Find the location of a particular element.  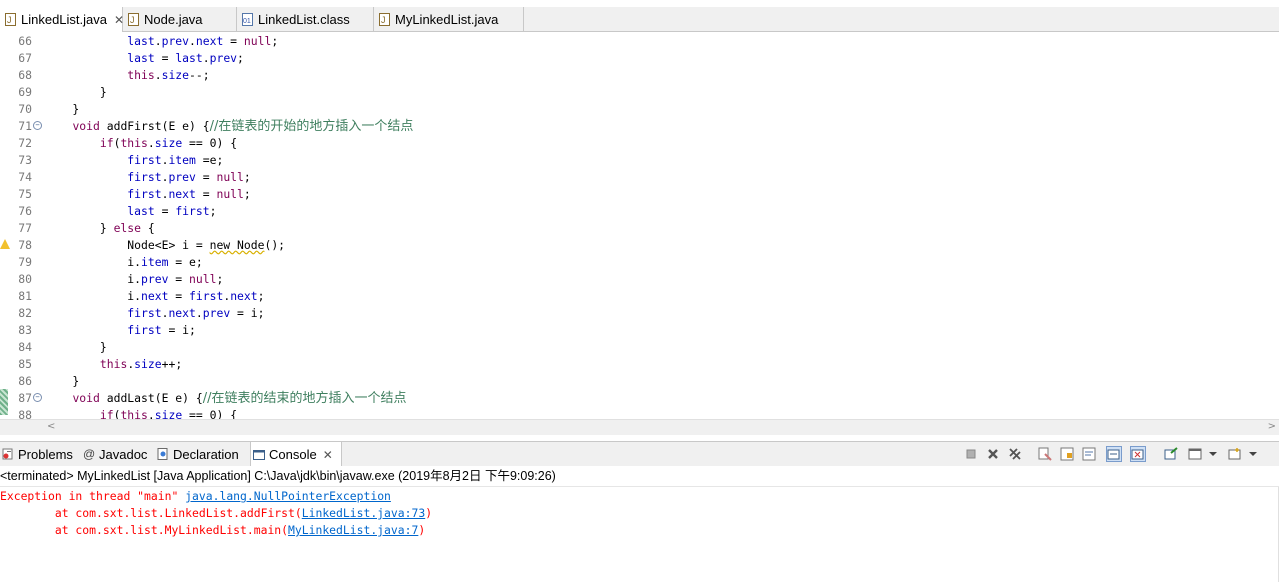

svg-text: J is located at coordinates (9, 20).